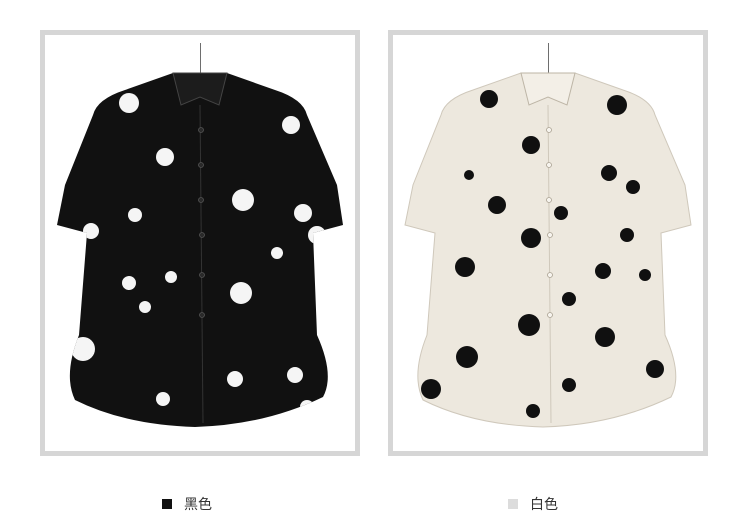 This screenshot has width=750, height=520. I want to click on white-swatch-icon, so click(513, 504).